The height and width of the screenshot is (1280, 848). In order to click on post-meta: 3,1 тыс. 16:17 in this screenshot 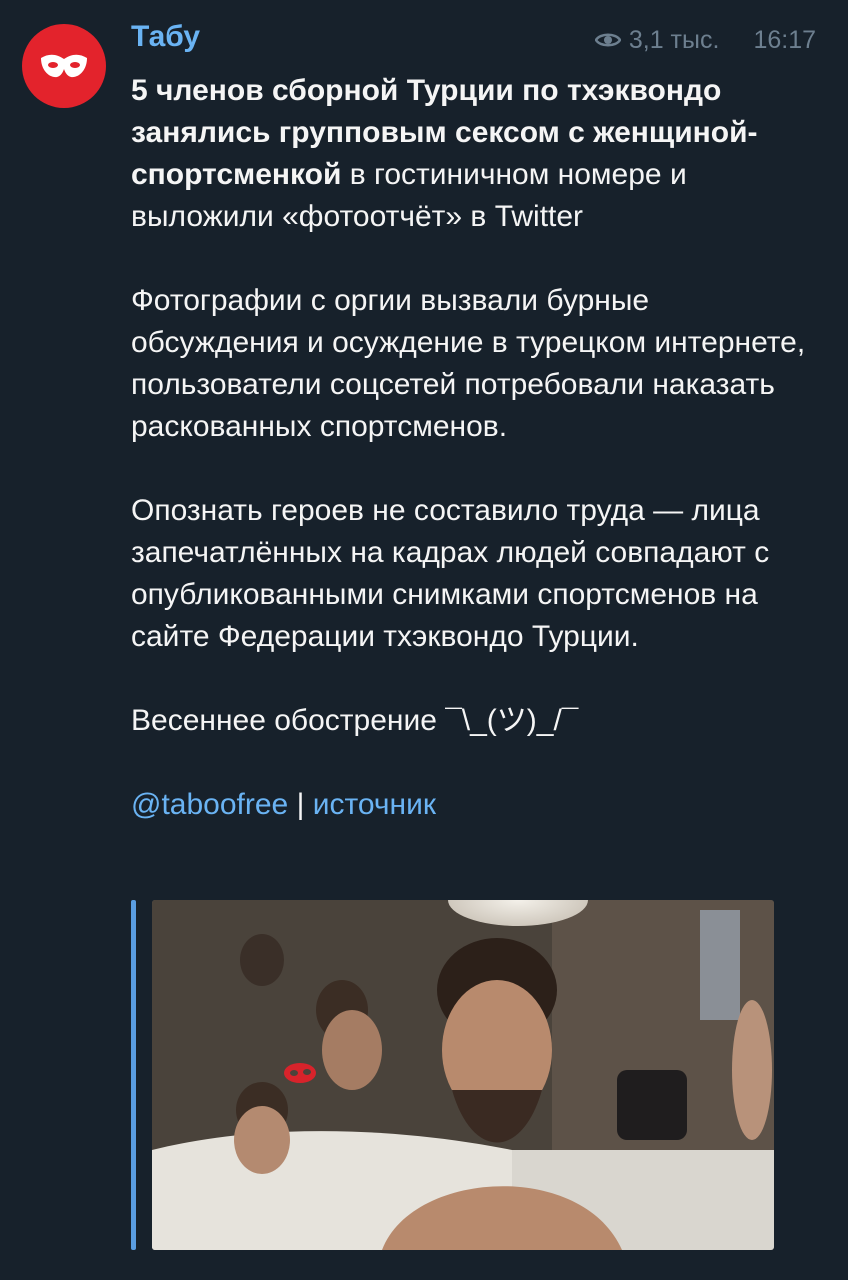, I will do `click(705, 40)`.